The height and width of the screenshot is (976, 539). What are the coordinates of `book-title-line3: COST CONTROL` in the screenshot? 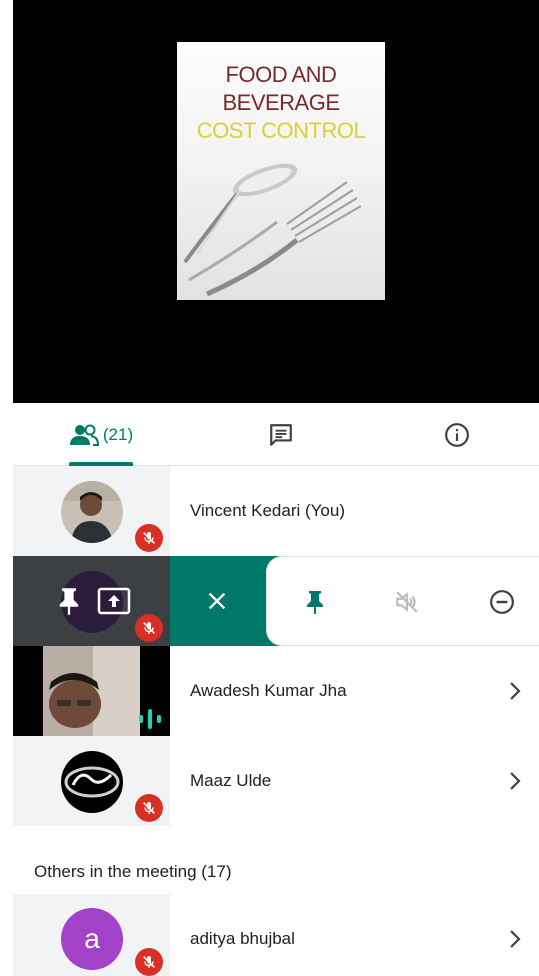 It's located at (281, 130).